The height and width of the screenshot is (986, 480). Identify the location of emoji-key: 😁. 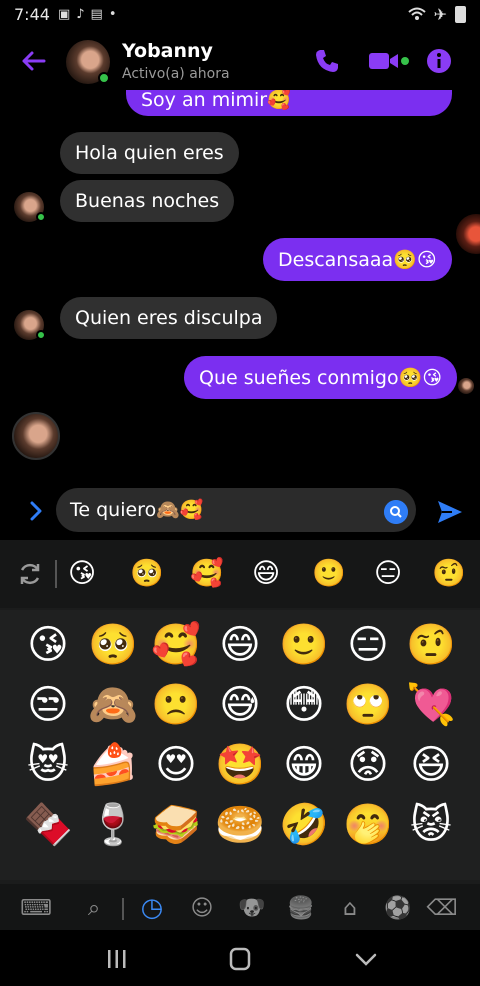
(304, 765).